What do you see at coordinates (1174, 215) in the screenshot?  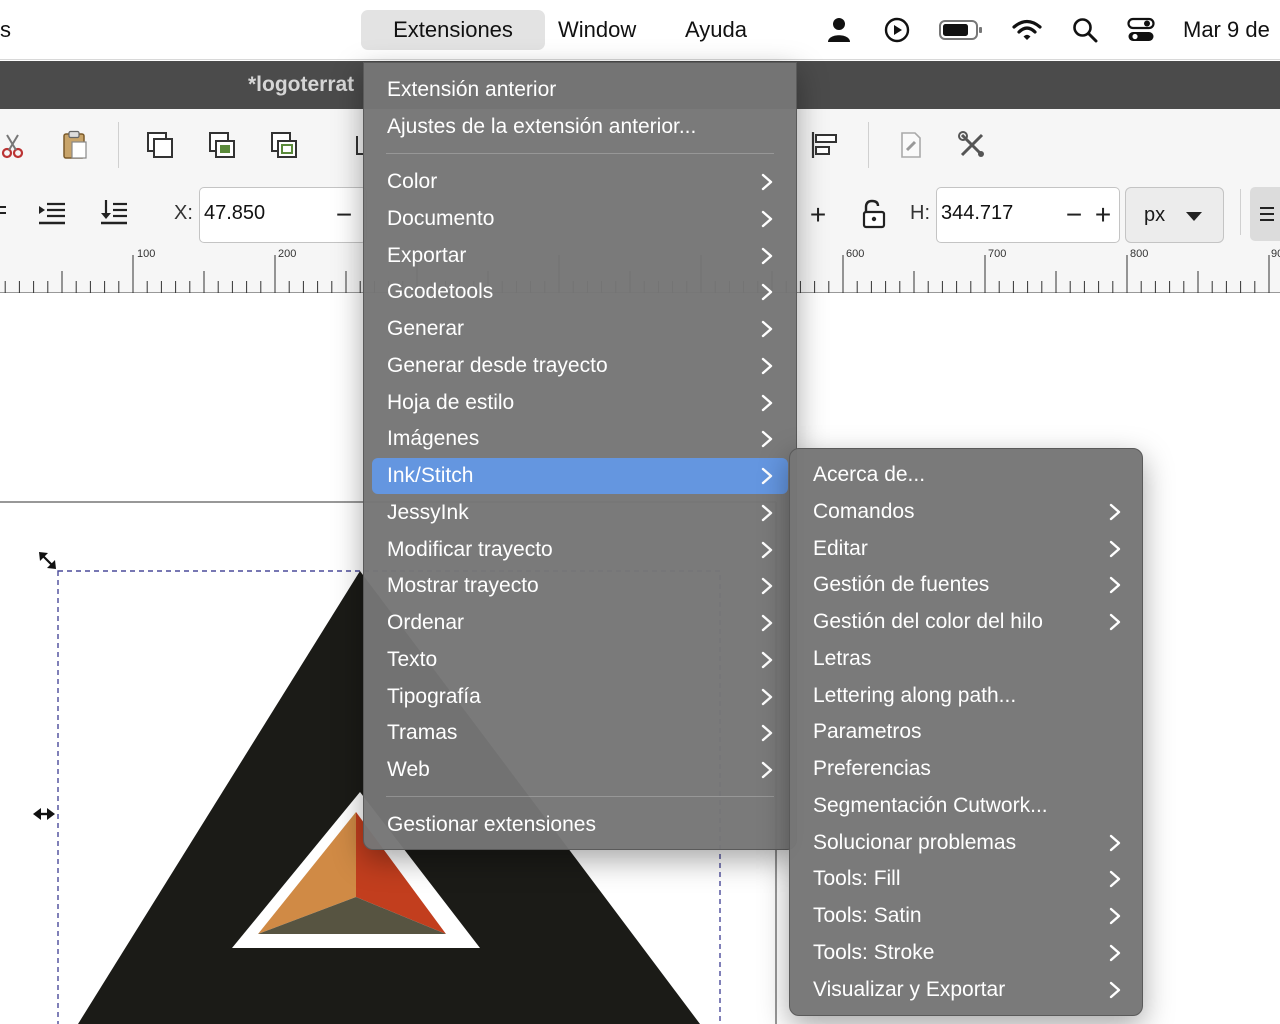 I see `unit-select: px` at bounding box center [1174, 215].